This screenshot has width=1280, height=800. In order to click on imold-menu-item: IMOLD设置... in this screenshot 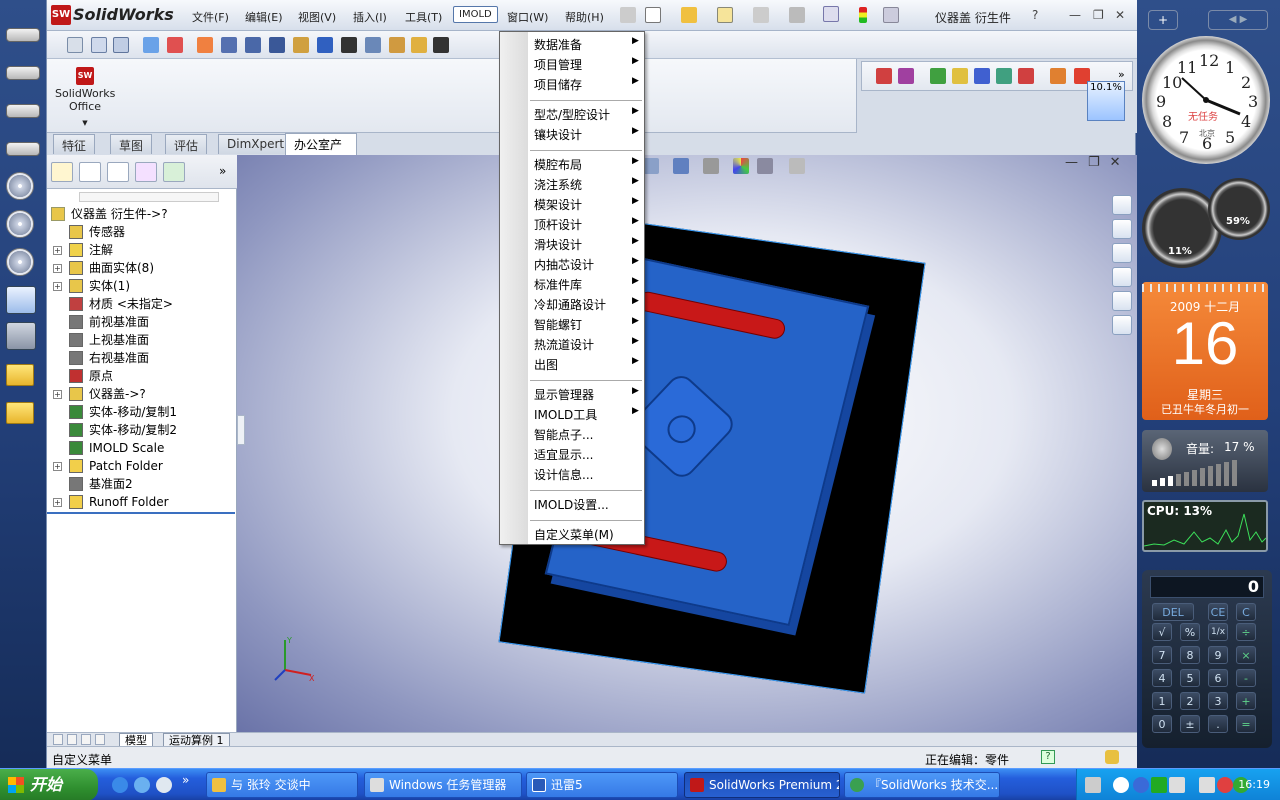, I will do `click(571, 504)`.